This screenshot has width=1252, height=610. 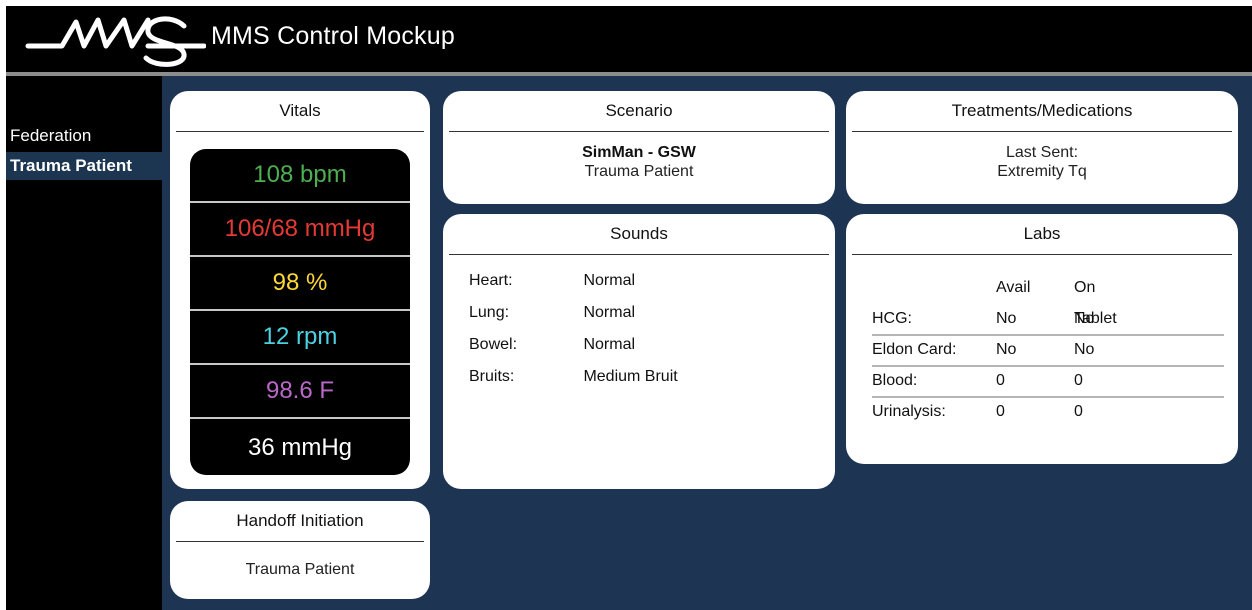 What do you see at coordinates (300, 338) in the screenshot?
I see `respiratory-rate-reading: 12 rpm` at bounding box center [300, 338].